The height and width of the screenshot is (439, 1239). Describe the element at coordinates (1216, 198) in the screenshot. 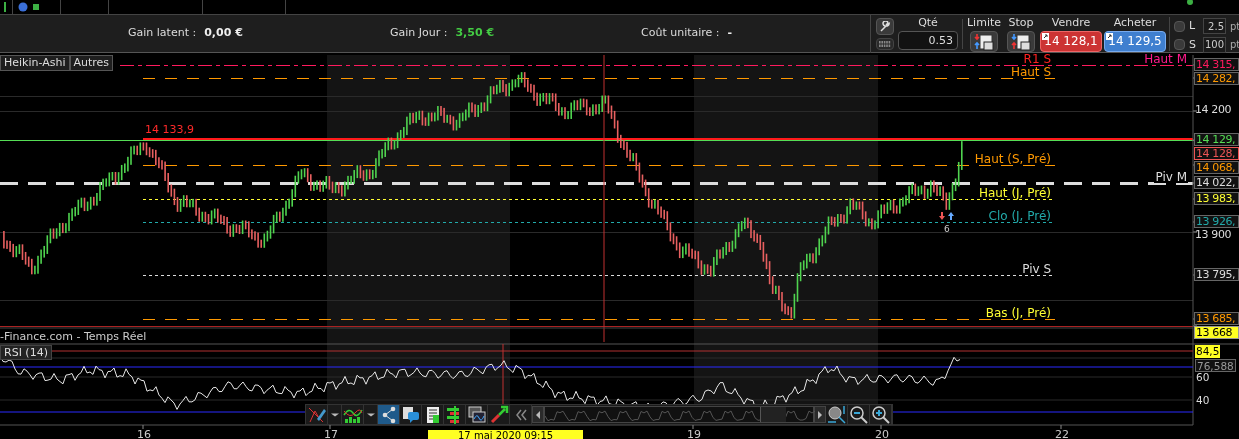

I see `price-axis-label: 13 983,` at that location.